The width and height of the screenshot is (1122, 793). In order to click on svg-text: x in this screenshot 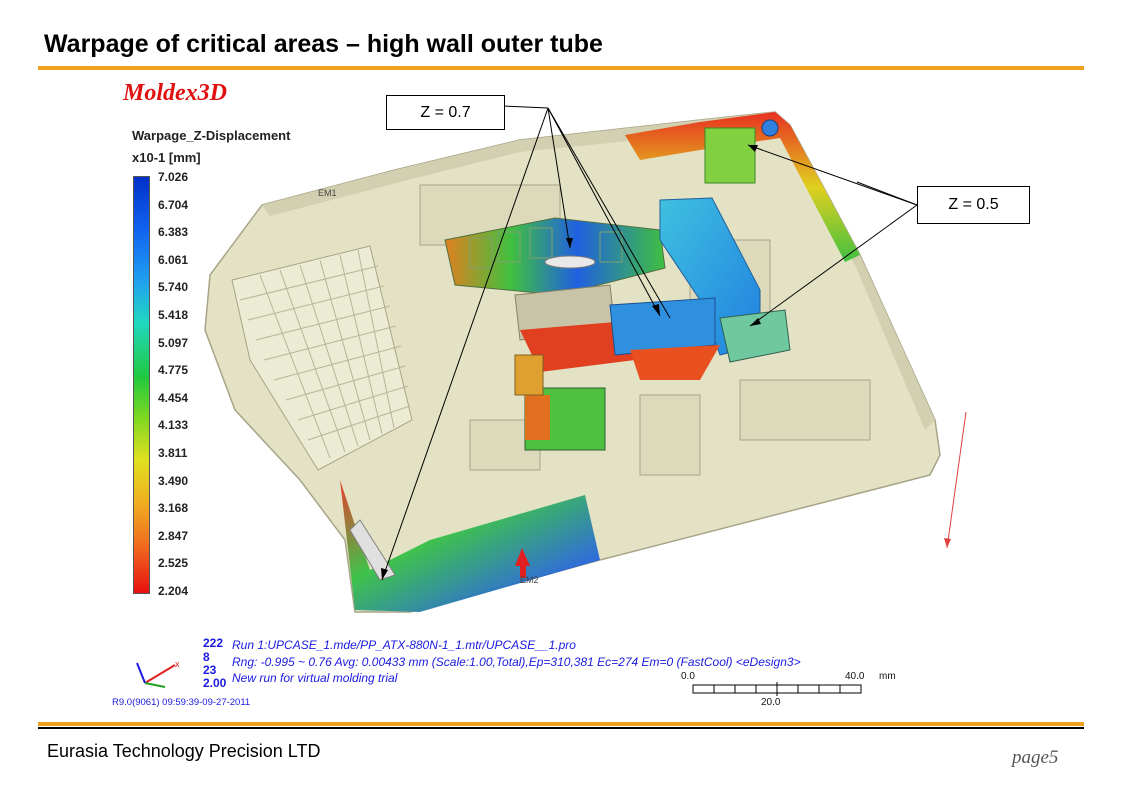, I will do `click(177, 664)`.